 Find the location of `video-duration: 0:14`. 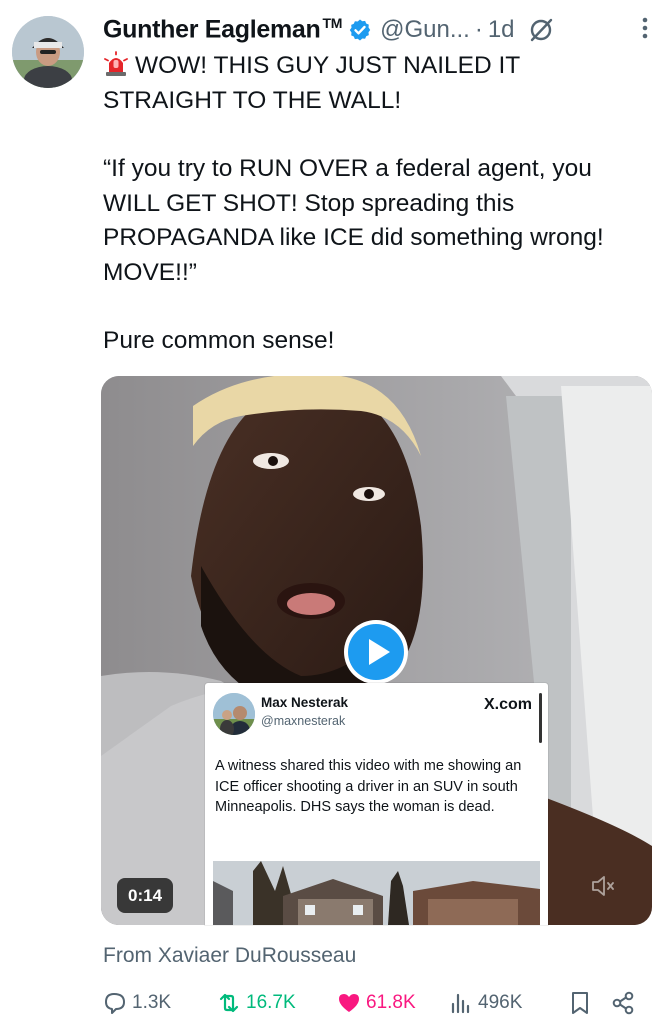

video-duration: 0:14 is located at coordinates (145, 895).